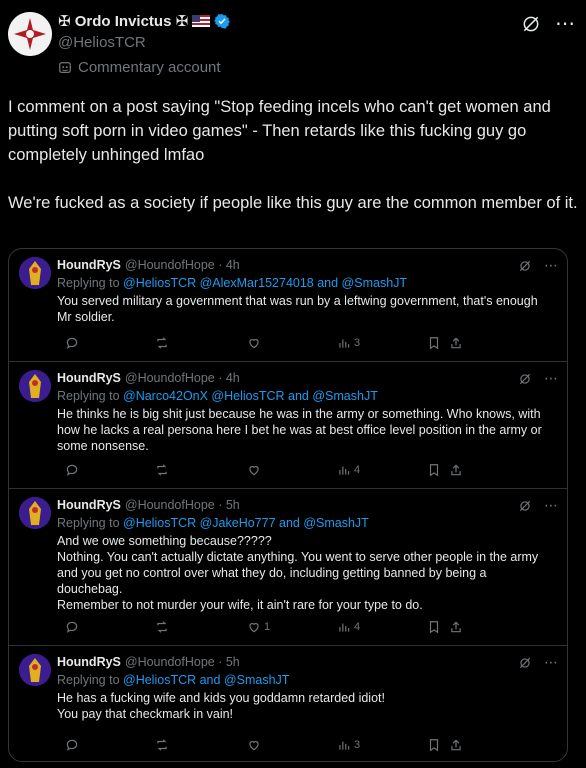 This screenshot has width=586, height=768. Describe the element at coordinates (306, 745) in the screenshot. I see `reply-action-bar: 3` at that location.